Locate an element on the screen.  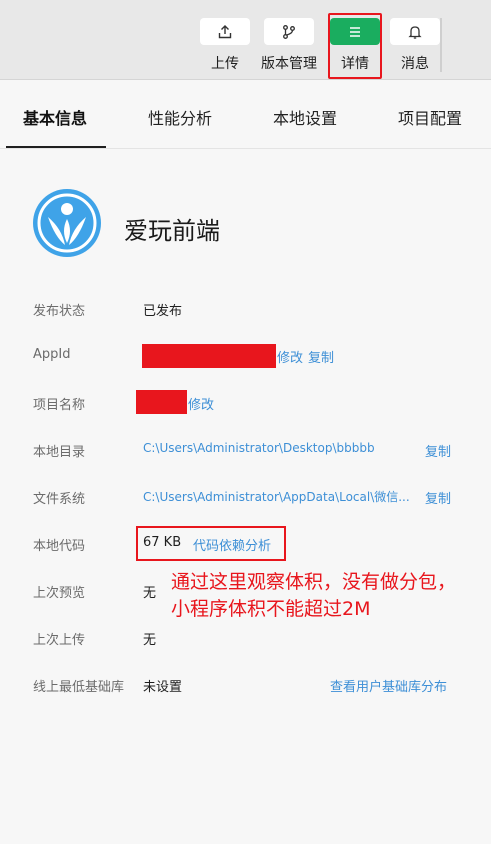
bell-icon is located at coordinates (415, 31).